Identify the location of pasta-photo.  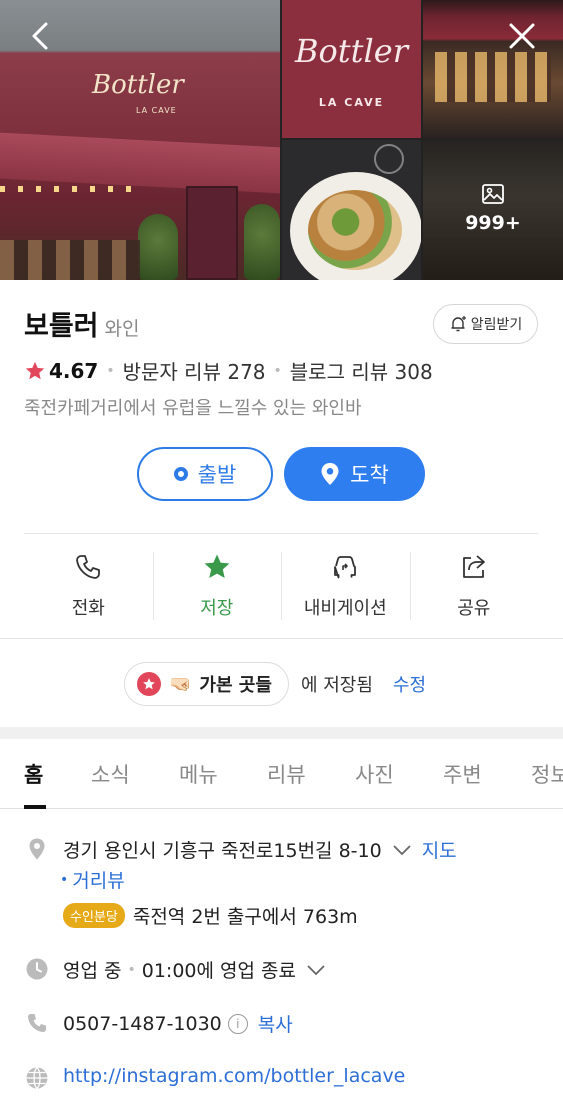
(351, 210).